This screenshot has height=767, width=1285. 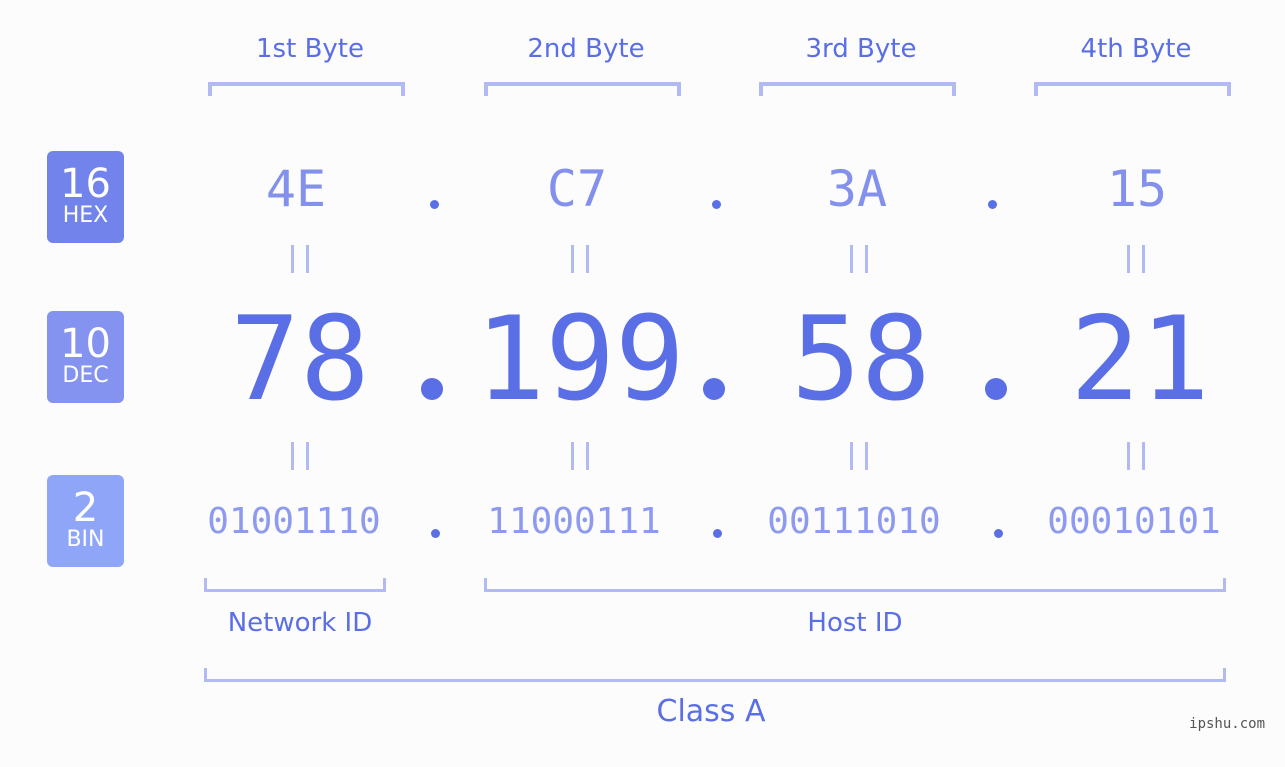 I want to click on dec-badge: 10 DEC, so click(x=85, y=357).